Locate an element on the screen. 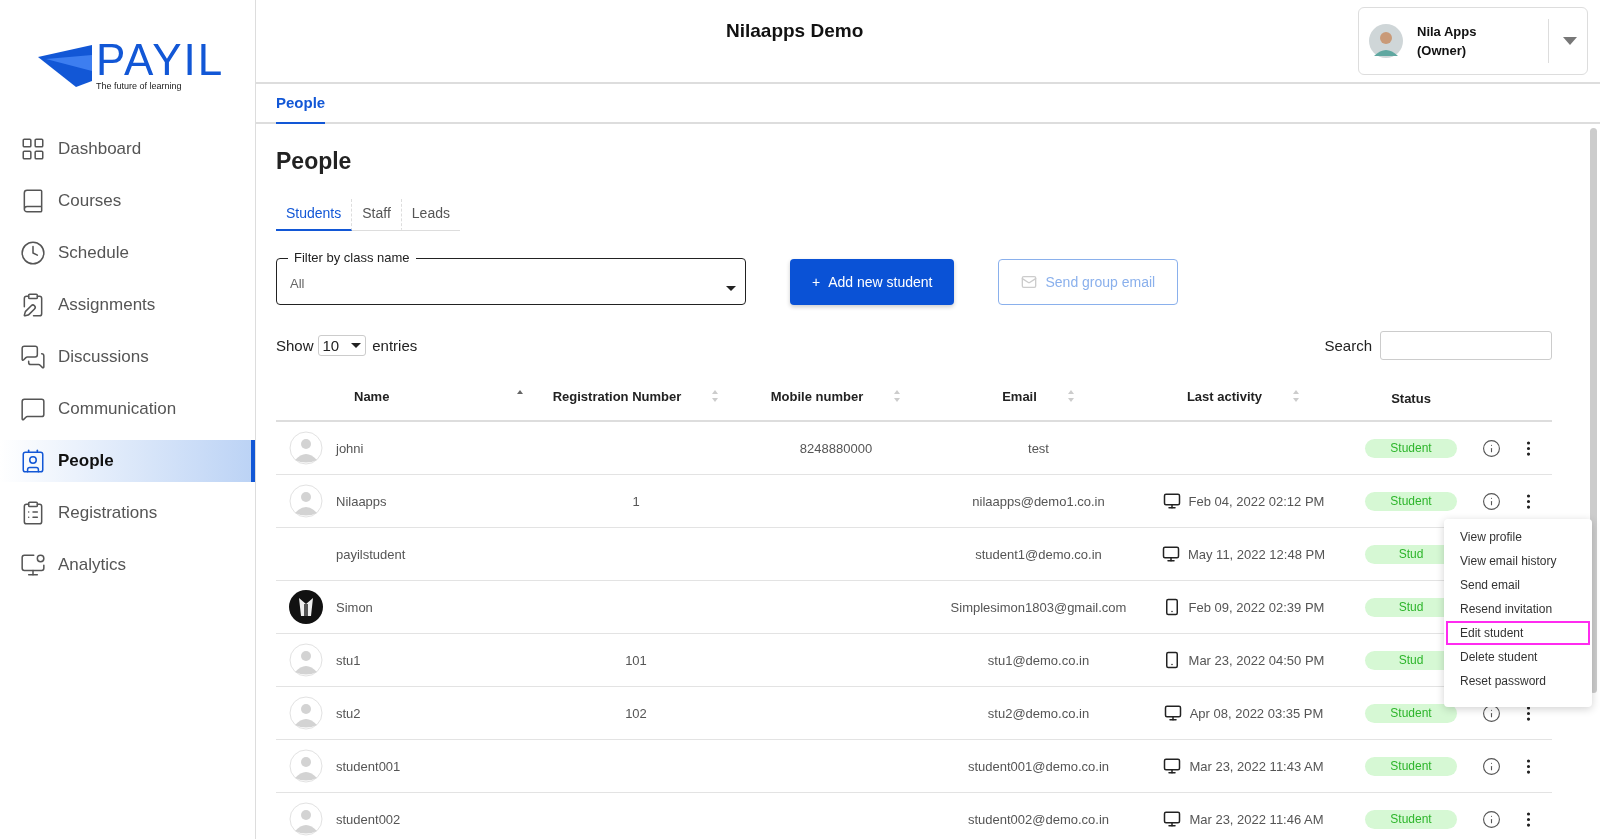  table-cell: johni is located at coordinates (350, 448).